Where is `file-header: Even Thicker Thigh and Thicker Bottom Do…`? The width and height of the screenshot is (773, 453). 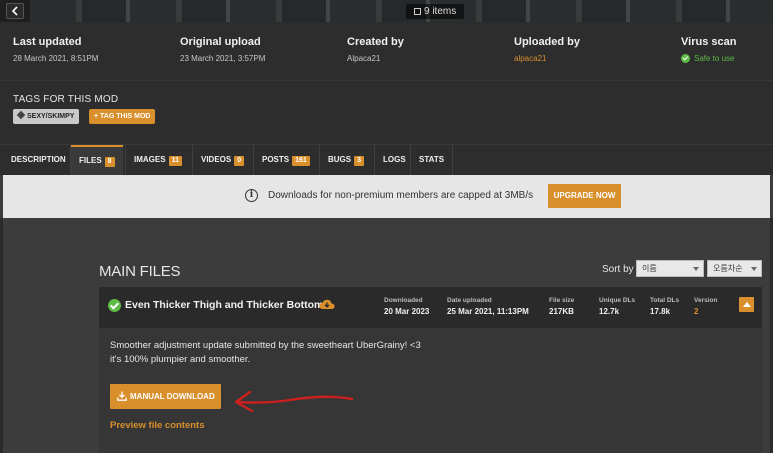
file-header: Even Thicker Thigh and Thicker Bottom Do… is located at coordinates (430, 307).